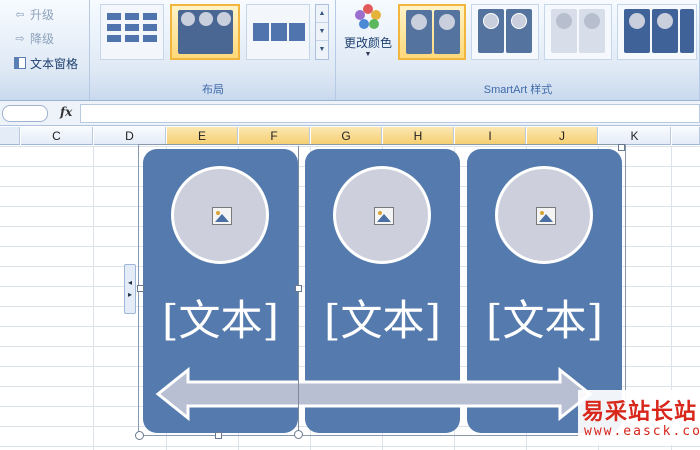 The height and width of the screenshot is (450, 700). I want to click on column-header-e: E, so click(202, 136).